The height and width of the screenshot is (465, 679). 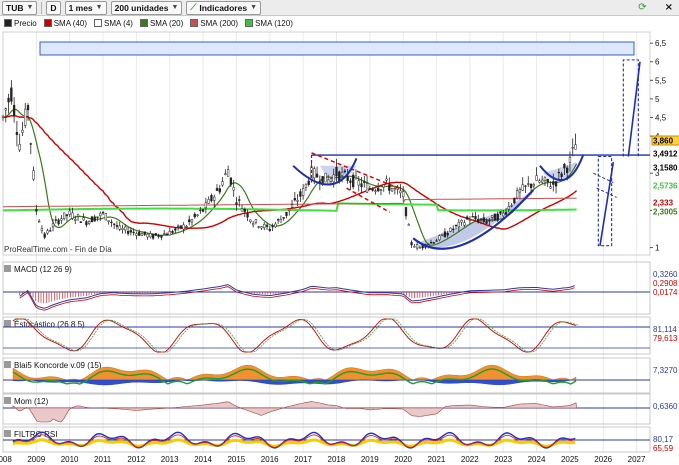 I want to click on year-label: 2012, so click(x=136, y=459).